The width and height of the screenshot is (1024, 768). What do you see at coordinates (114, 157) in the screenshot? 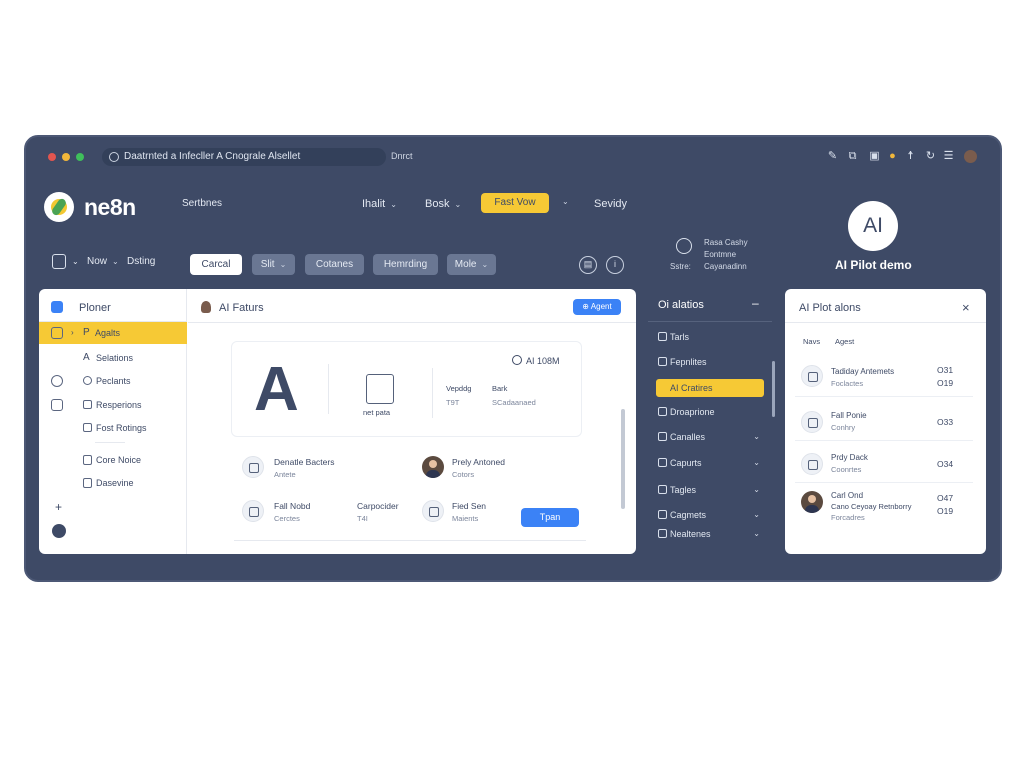
I see `search-icon` at bounding box center [114, 157].